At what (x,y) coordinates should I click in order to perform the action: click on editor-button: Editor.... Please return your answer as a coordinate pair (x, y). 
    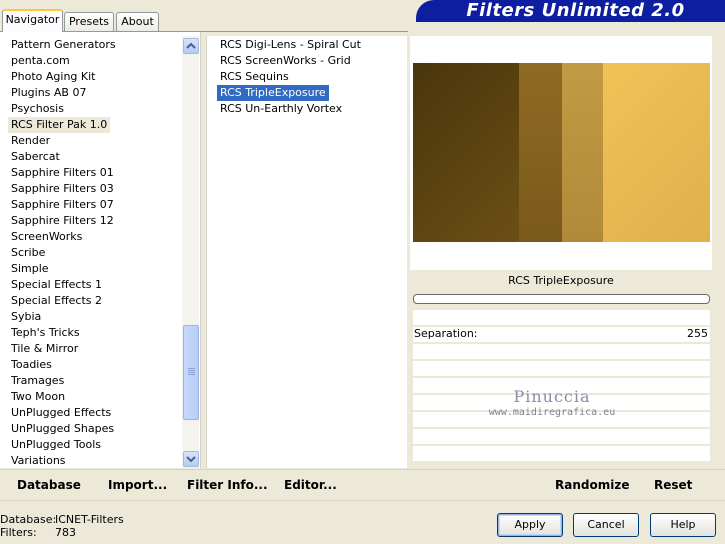
    Looking at the image, I should click on (310, 485).